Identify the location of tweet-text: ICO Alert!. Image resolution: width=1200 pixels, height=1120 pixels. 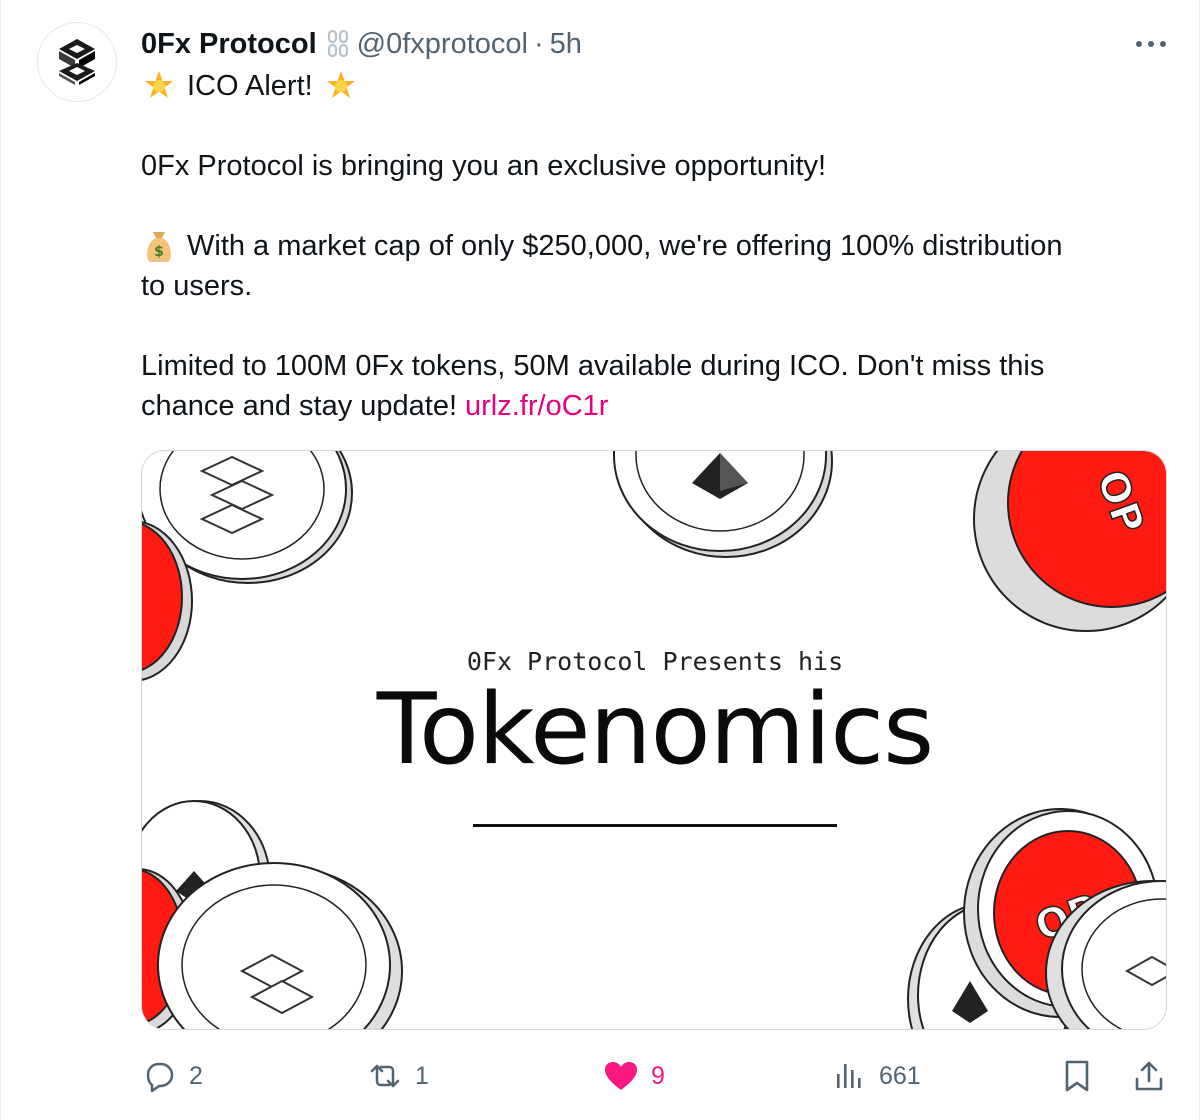
(646, 86).